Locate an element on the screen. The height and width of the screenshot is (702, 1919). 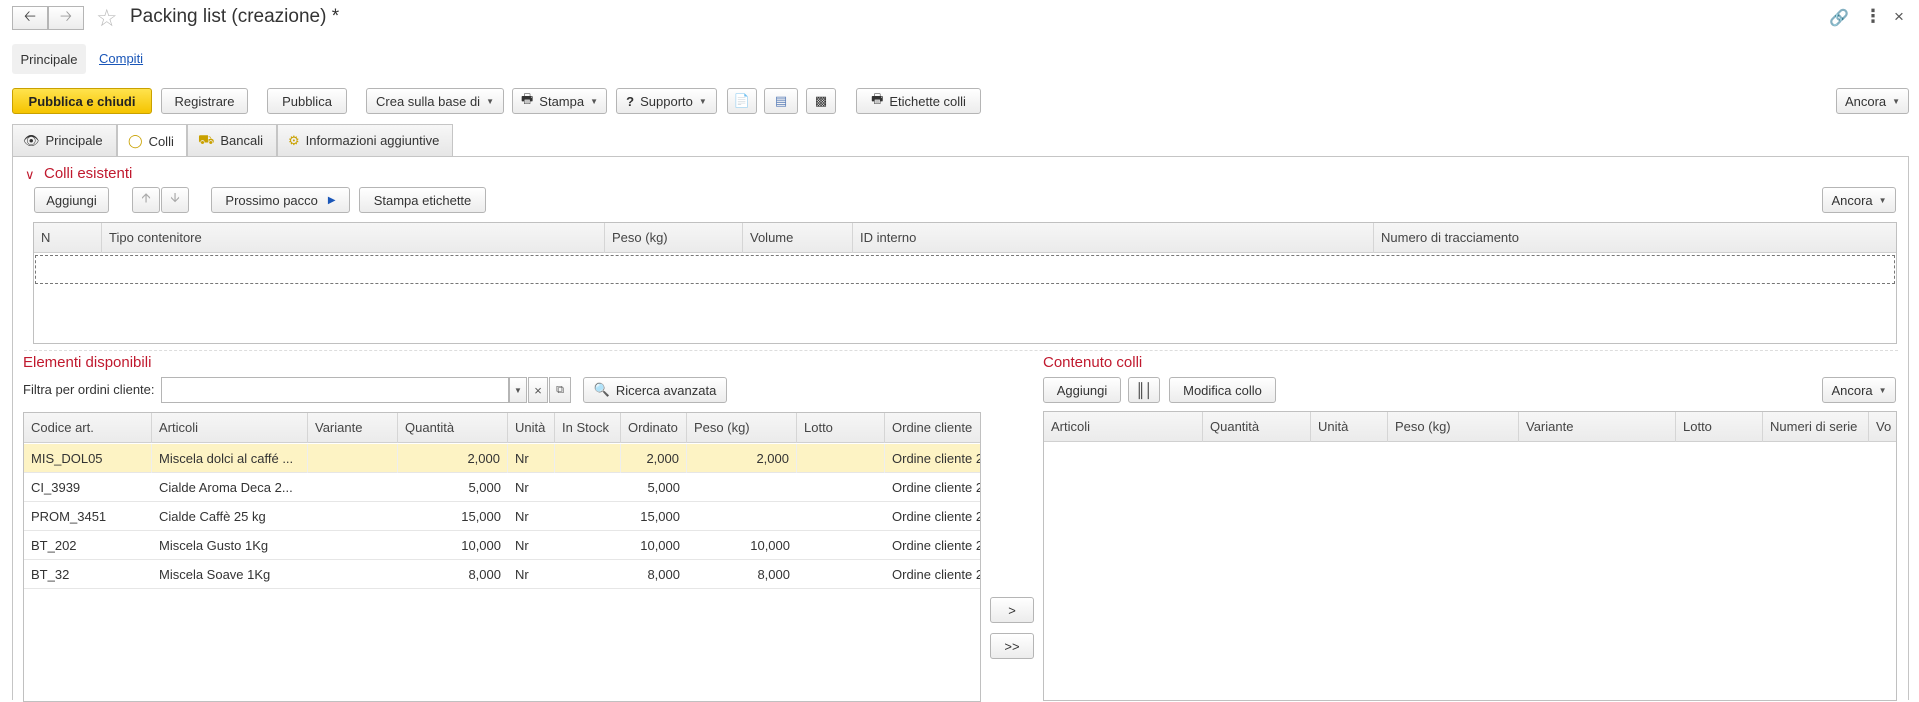
tab-informazioni-aggiuntive: ⚙ Informazioni aggiuntive is located at coordinates (365, 140).